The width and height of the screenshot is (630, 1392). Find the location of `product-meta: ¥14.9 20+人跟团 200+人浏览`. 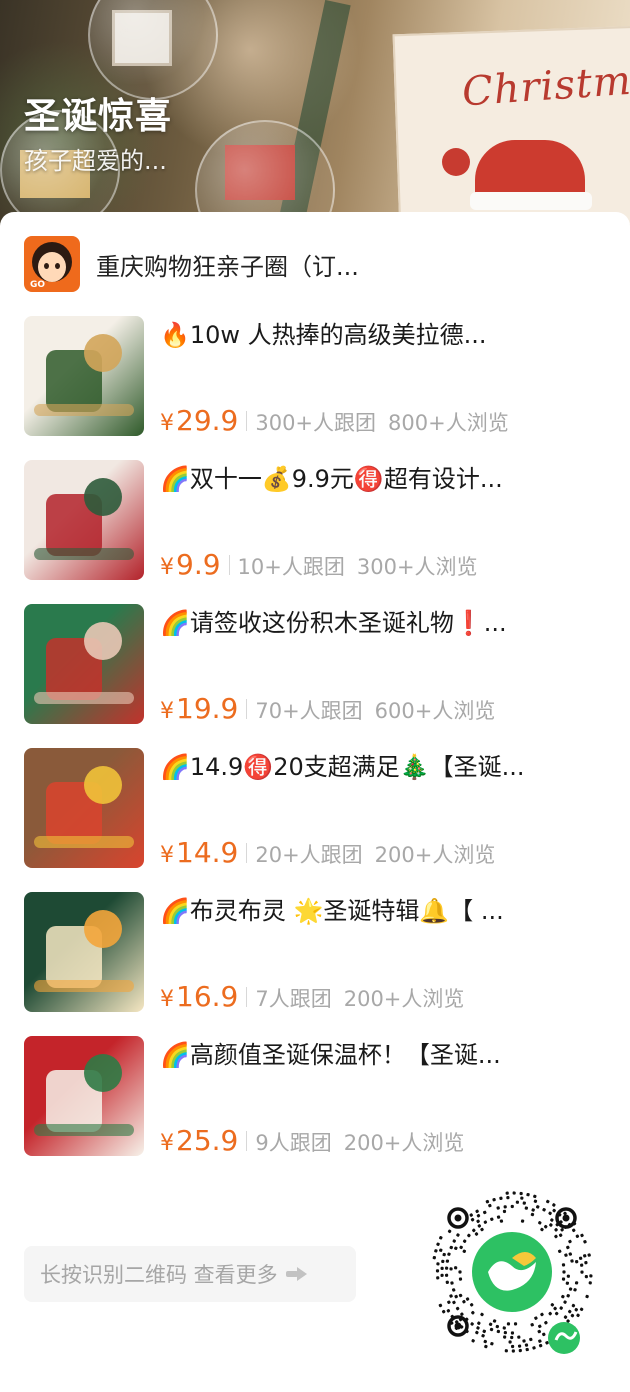

product-meta: ¥14.9 20+人跟团 200+人浏览 is located at coordinates (333, 853).